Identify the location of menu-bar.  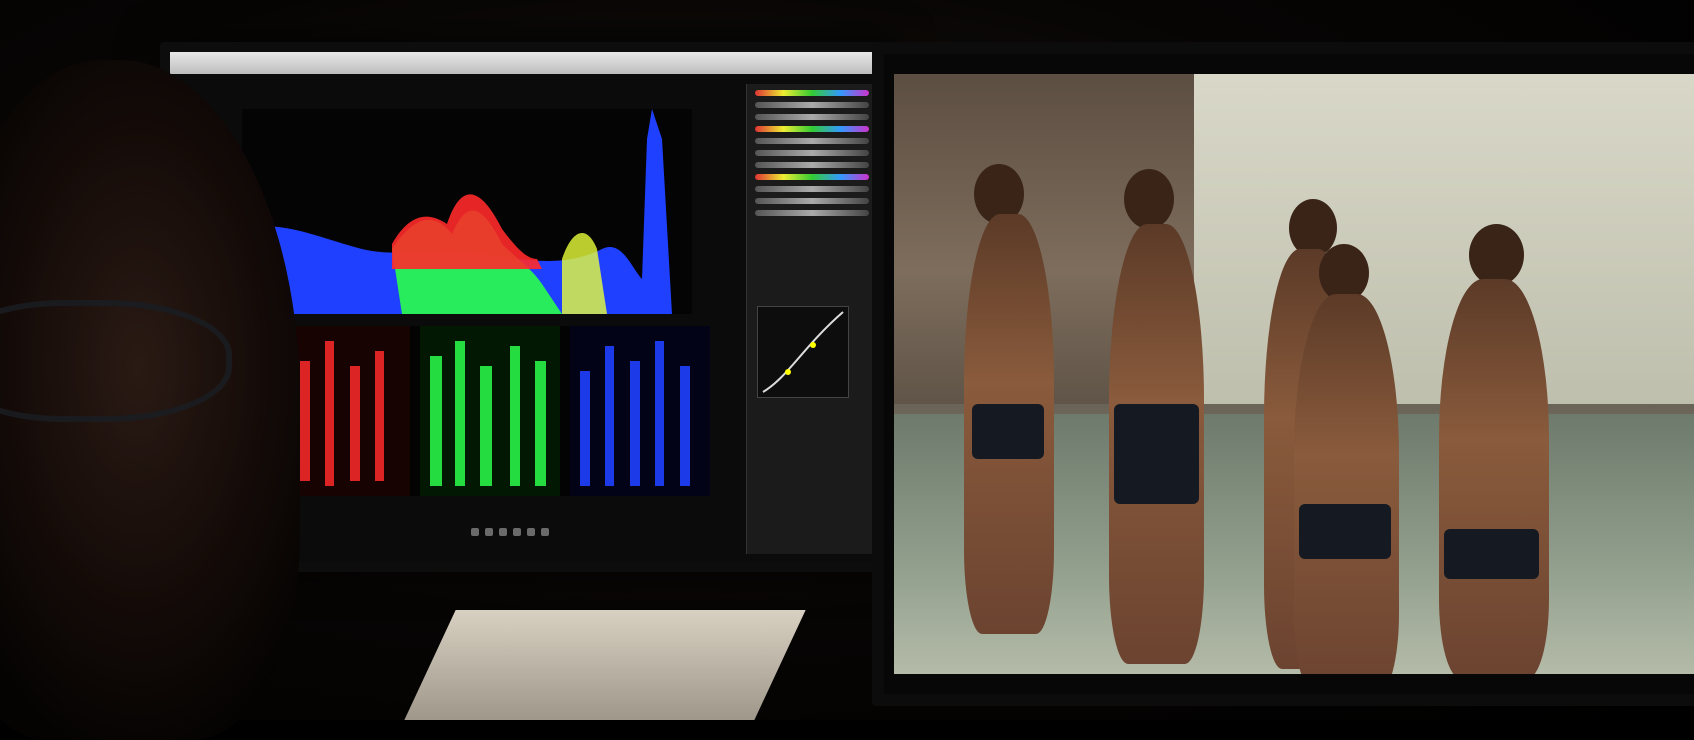
(527, 63).